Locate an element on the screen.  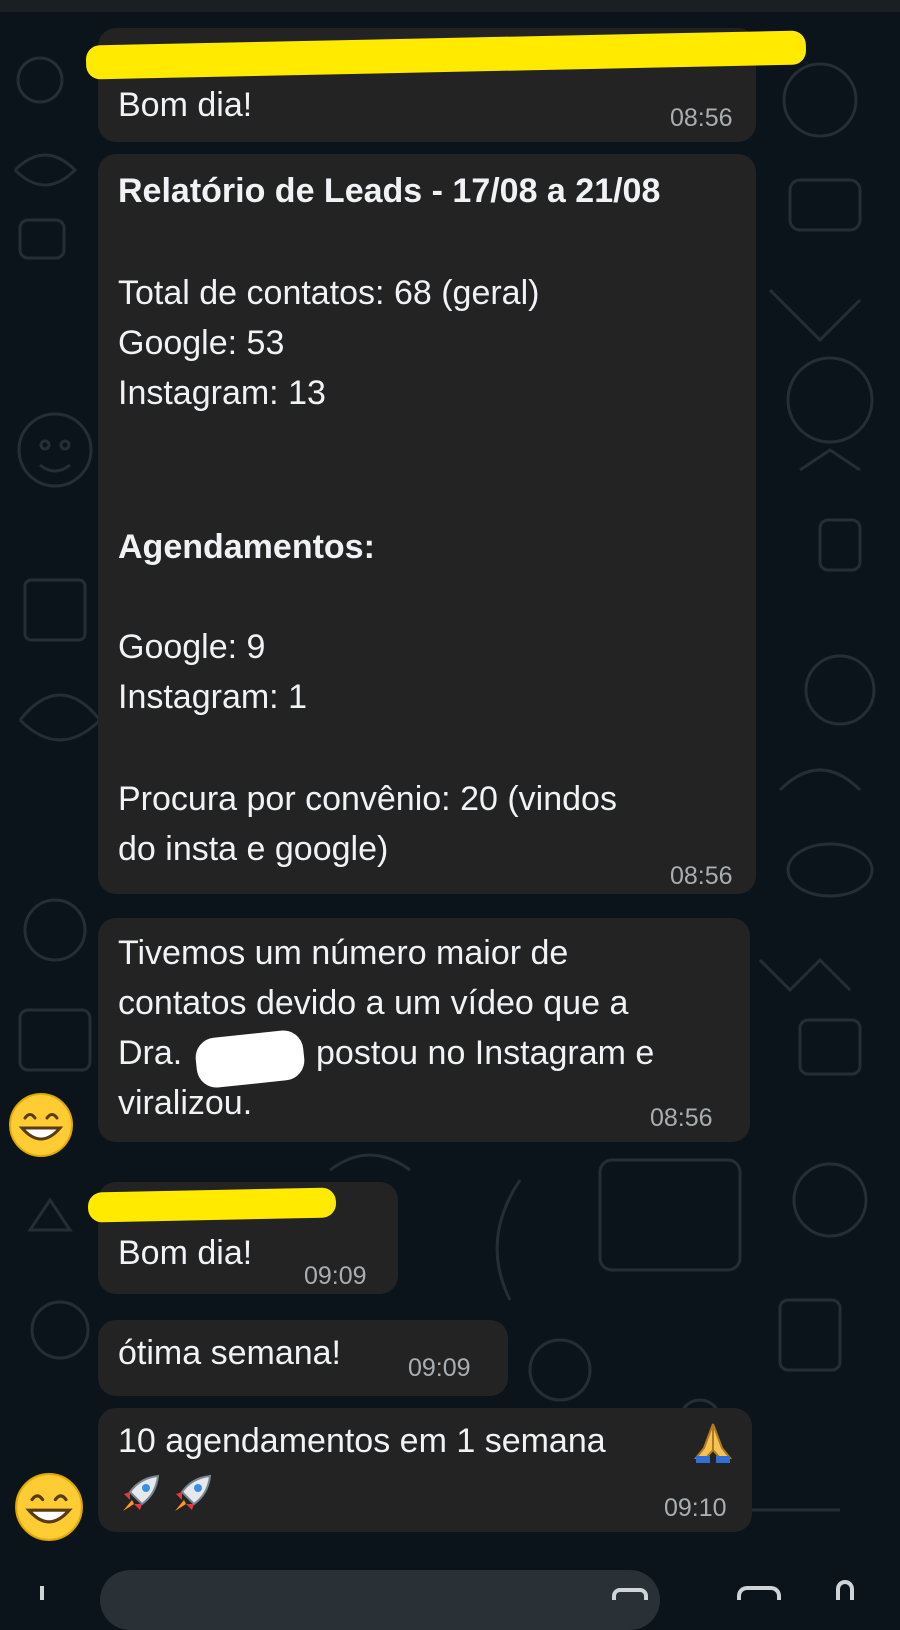
report-line: Instagram: 13 is located at coordinates (222, 393).